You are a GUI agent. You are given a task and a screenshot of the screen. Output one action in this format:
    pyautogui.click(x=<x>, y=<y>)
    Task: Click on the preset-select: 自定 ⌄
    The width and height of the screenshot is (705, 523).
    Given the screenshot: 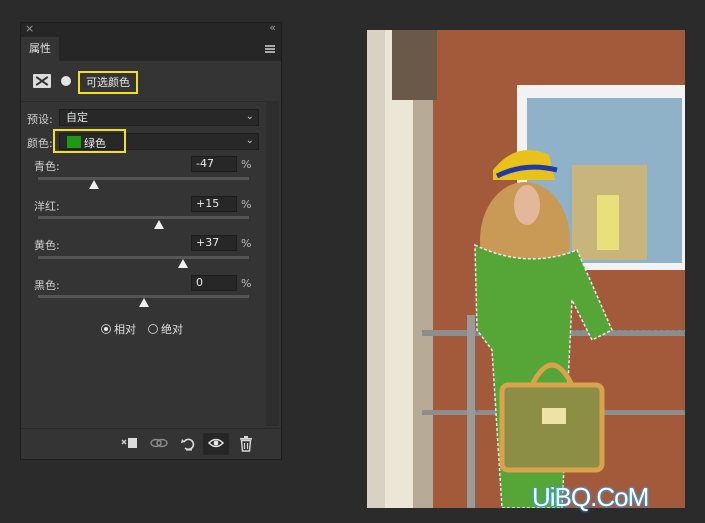 What is the action you would take?
    pyautogui.click(x=159, y=117)
    